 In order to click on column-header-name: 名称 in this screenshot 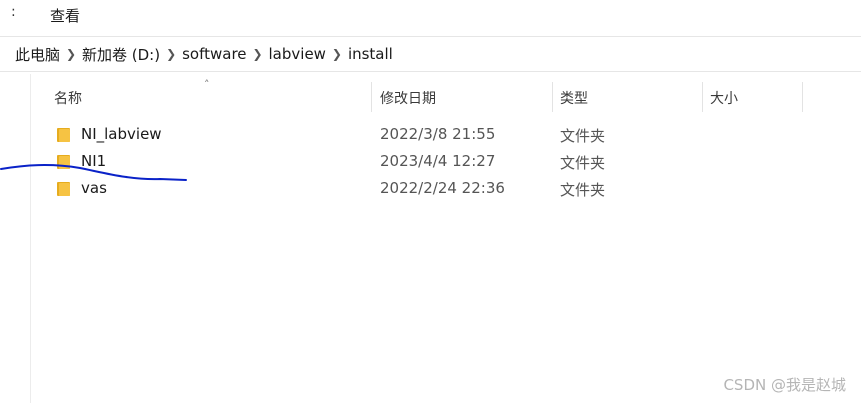, I will do `click(68, 105)`.